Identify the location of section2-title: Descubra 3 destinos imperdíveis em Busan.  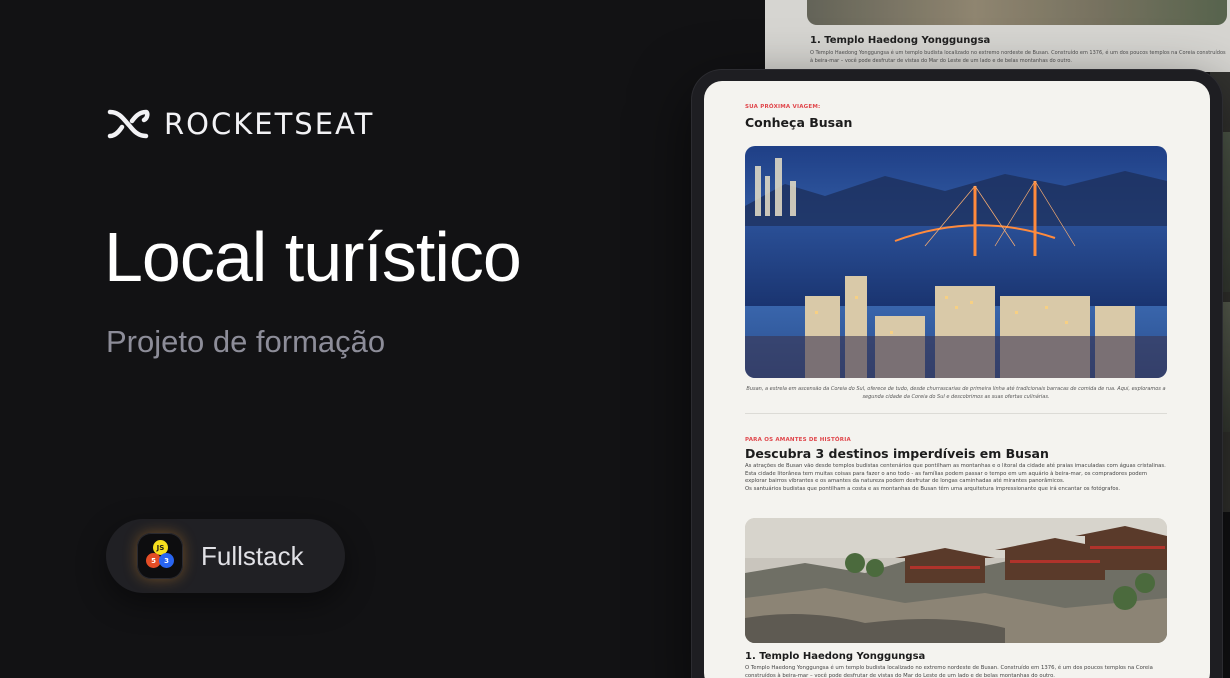
(897, 453).